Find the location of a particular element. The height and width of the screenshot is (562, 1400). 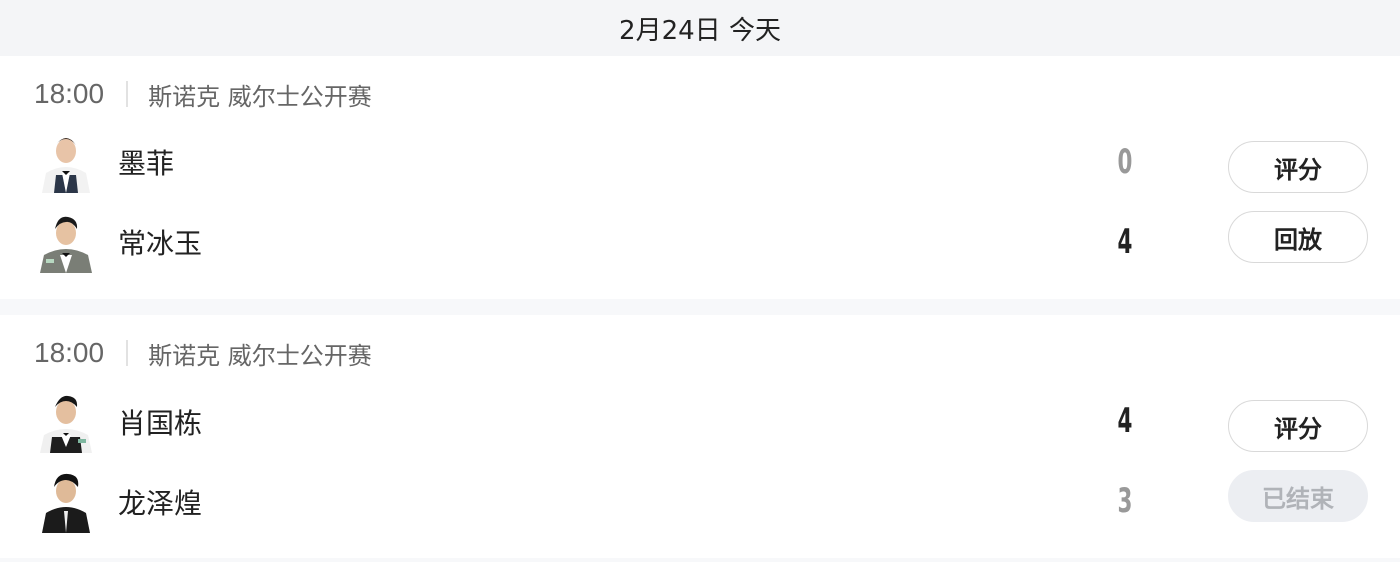

date-header-label: 2月24日 今天 is located at coordinates (700, 30).